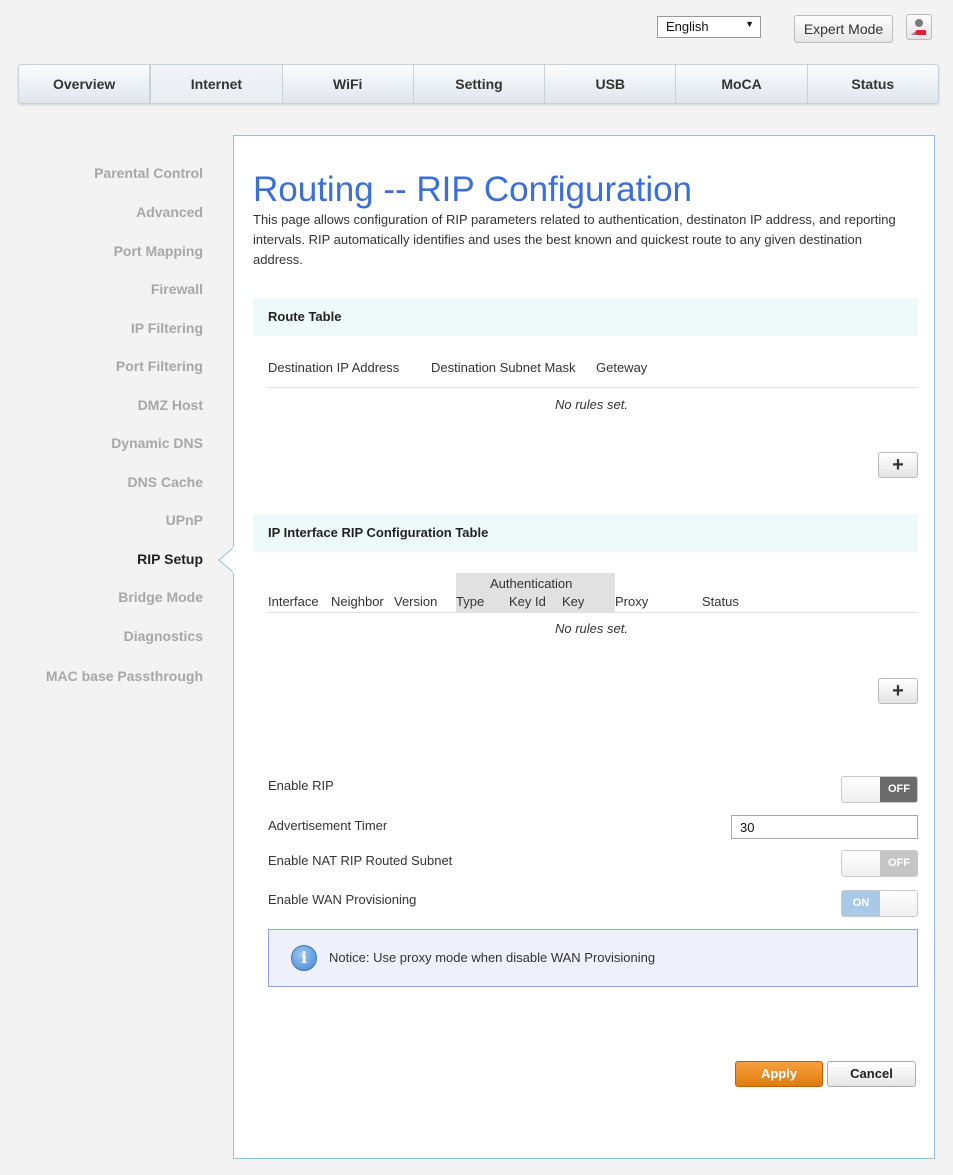 The height and width of the screenshot is (1175, 953). Describe the element at coordinates (301, 785) in the screenshot. I see `enable-rip-label: Enable RIP` at that location.